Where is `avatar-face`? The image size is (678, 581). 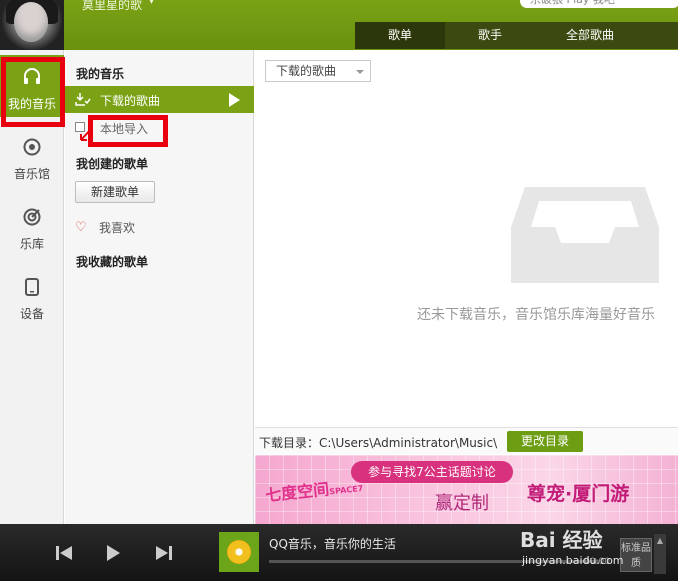
avatar-face is located at coordinates (31, 22).